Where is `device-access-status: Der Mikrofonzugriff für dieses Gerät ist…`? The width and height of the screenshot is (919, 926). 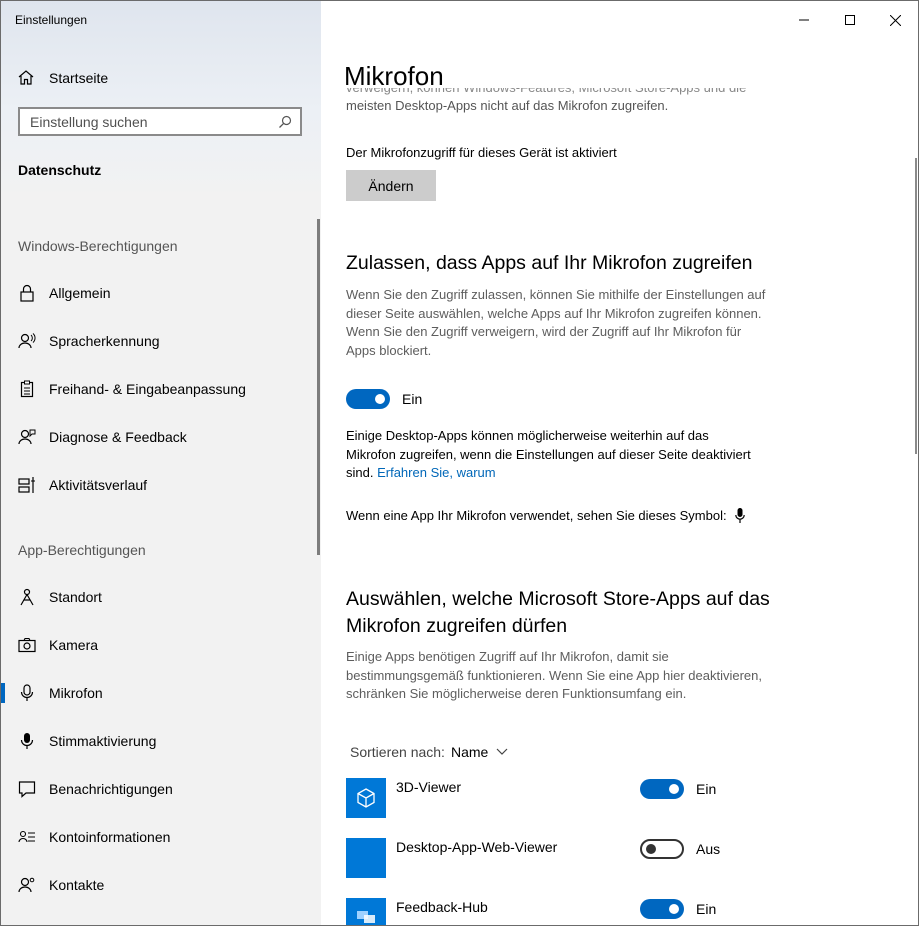
device-access-status: Der Mikrofonzugriff für dieses Gerät ist… is located at coordinates (481, 152).